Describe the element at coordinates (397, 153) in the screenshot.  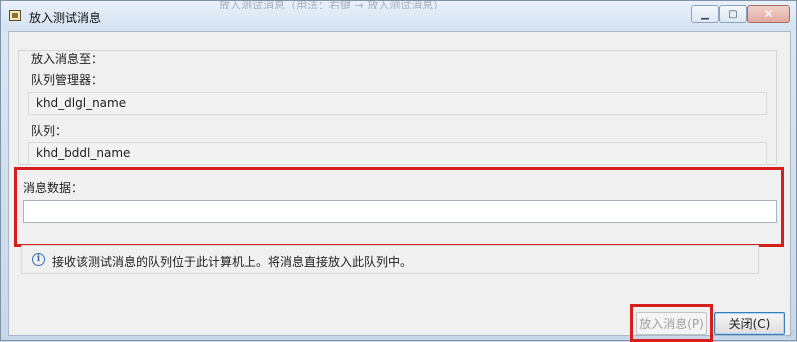
I see `queue-field: khd_bddl_name` at that location.